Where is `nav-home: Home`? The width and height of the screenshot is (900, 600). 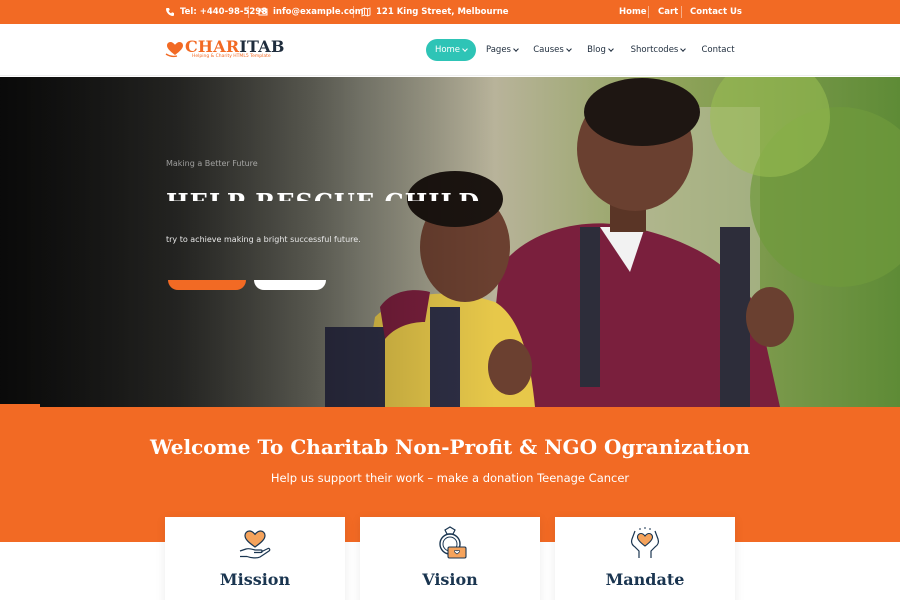 nav-home: Home is located at coordinates (451, 50).